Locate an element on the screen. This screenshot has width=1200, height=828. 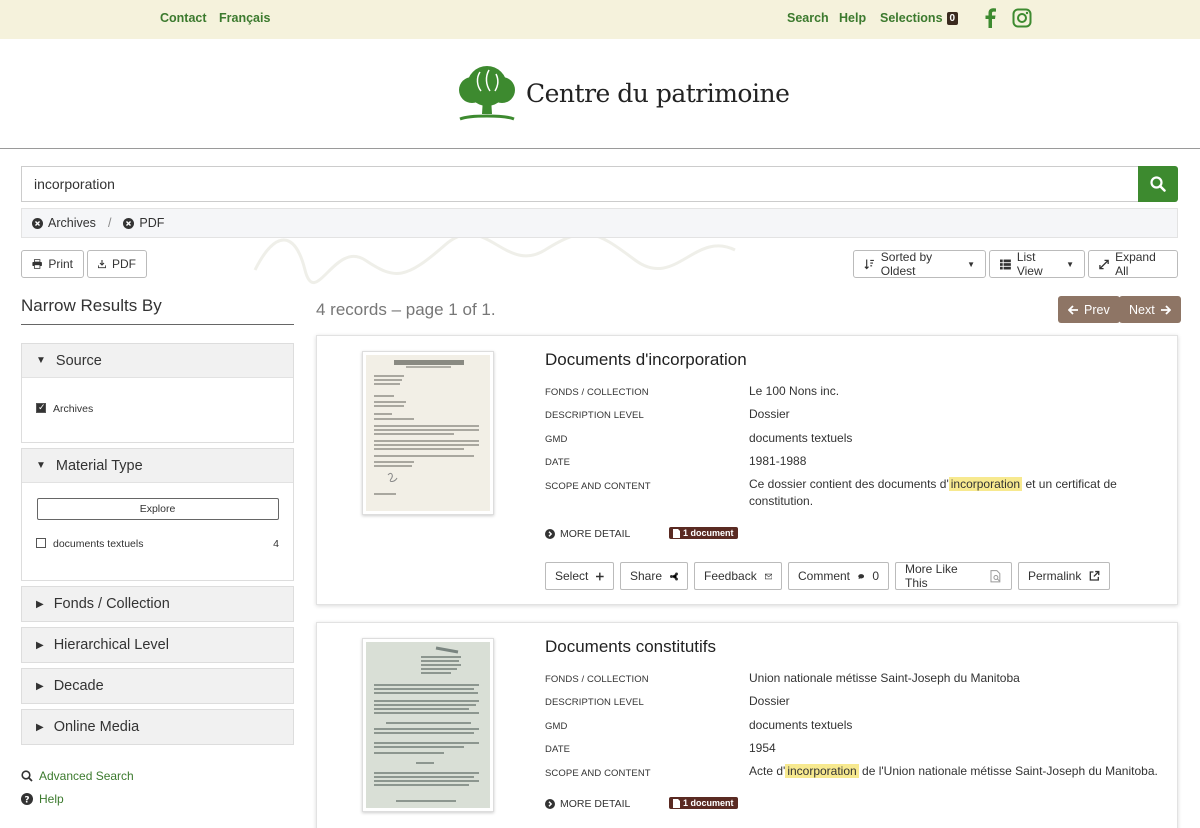
view-dropdown: List View ▼ is located at coordinates (1037, 264).